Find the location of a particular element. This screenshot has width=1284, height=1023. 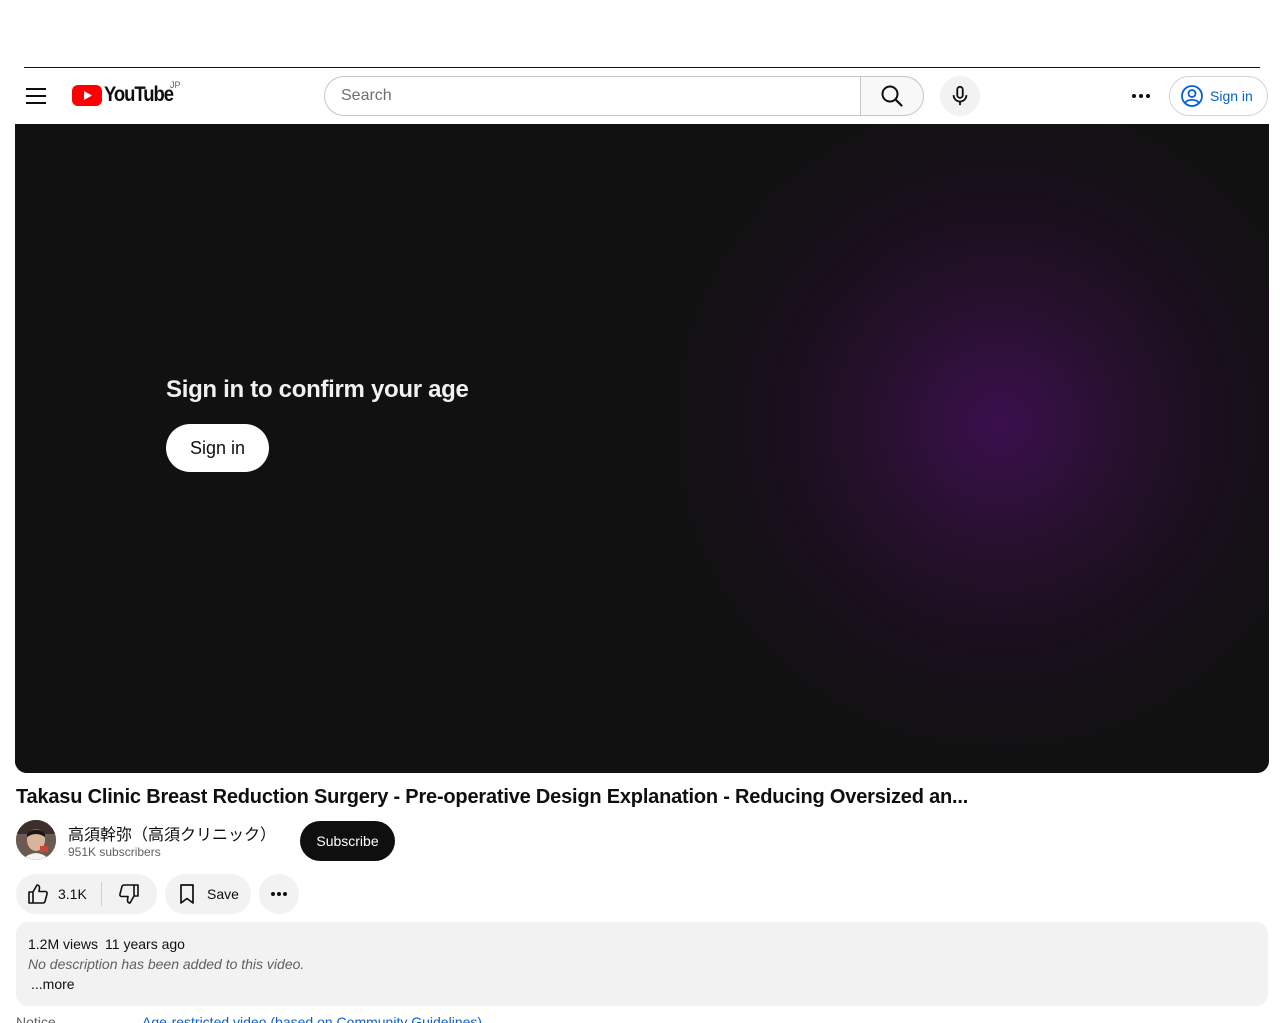

voice-search-button is located at coordinates (960, 96).